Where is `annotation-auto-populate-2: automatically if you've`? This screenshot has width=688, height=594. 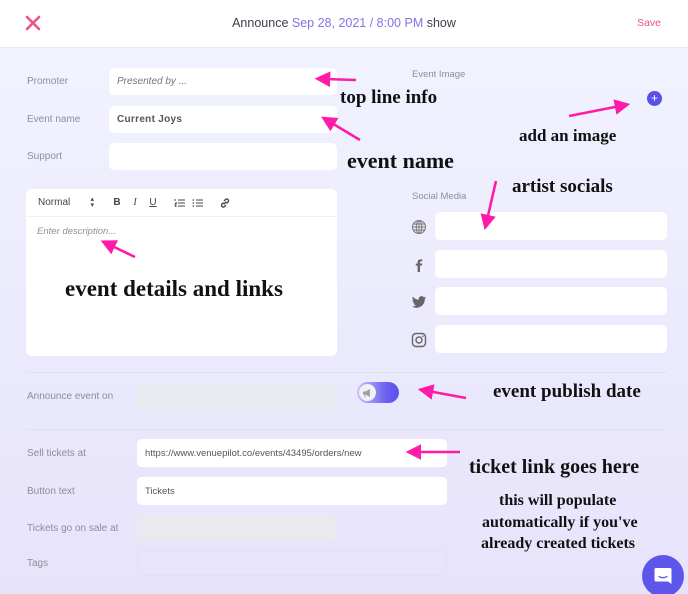 annotation-auto-populate-2: automatically if you've is located at coordinates (560, 522).